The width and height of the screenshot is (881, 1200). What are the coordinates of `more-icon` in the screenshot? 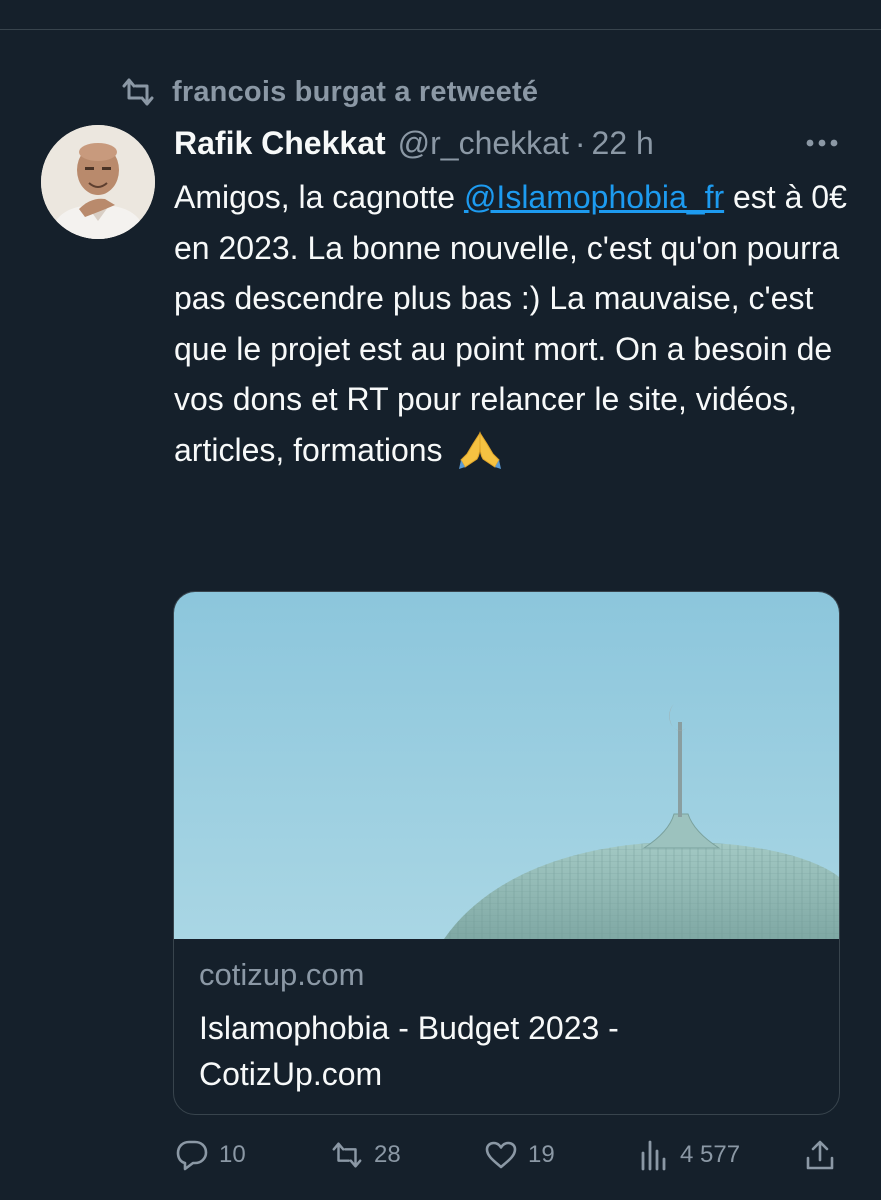 It's located at (822, 143).